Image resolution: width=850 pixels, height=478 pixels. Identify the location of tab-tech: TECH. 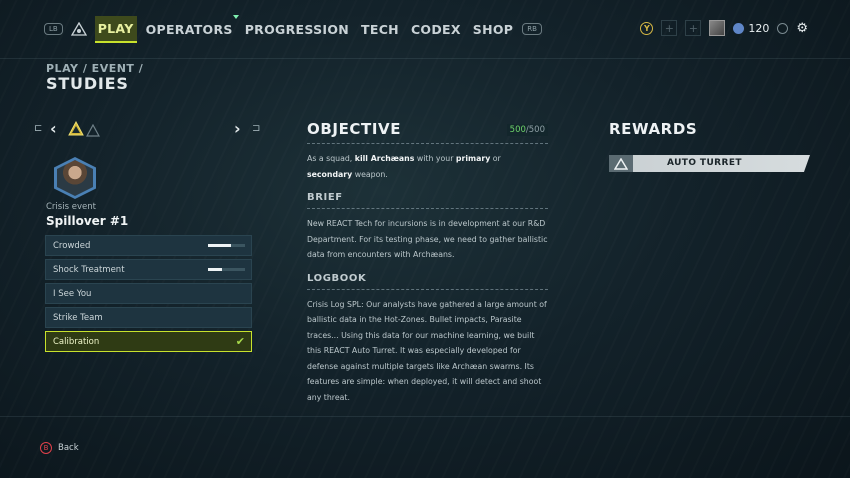
(380, 29).